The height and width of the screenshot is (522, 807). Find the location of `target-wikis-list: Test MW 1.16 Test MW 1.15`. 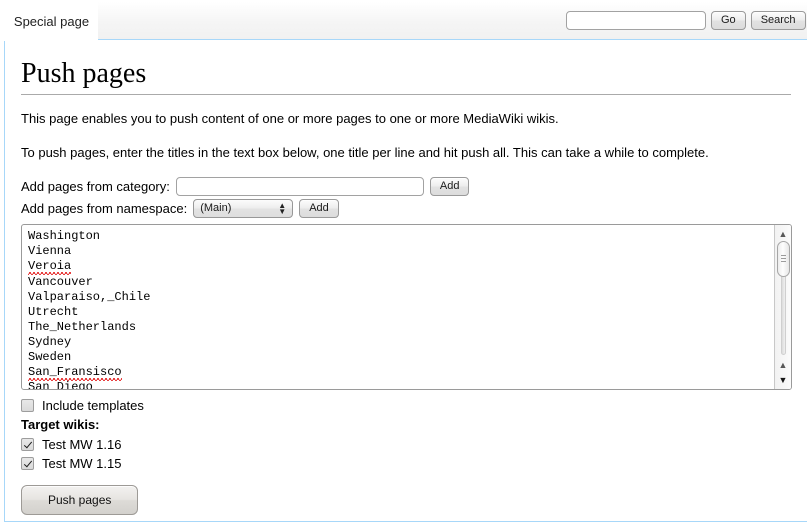

target-wikis-list: Test MW 1.16 Test MW 1.15 is located at coordinates (406, 454).